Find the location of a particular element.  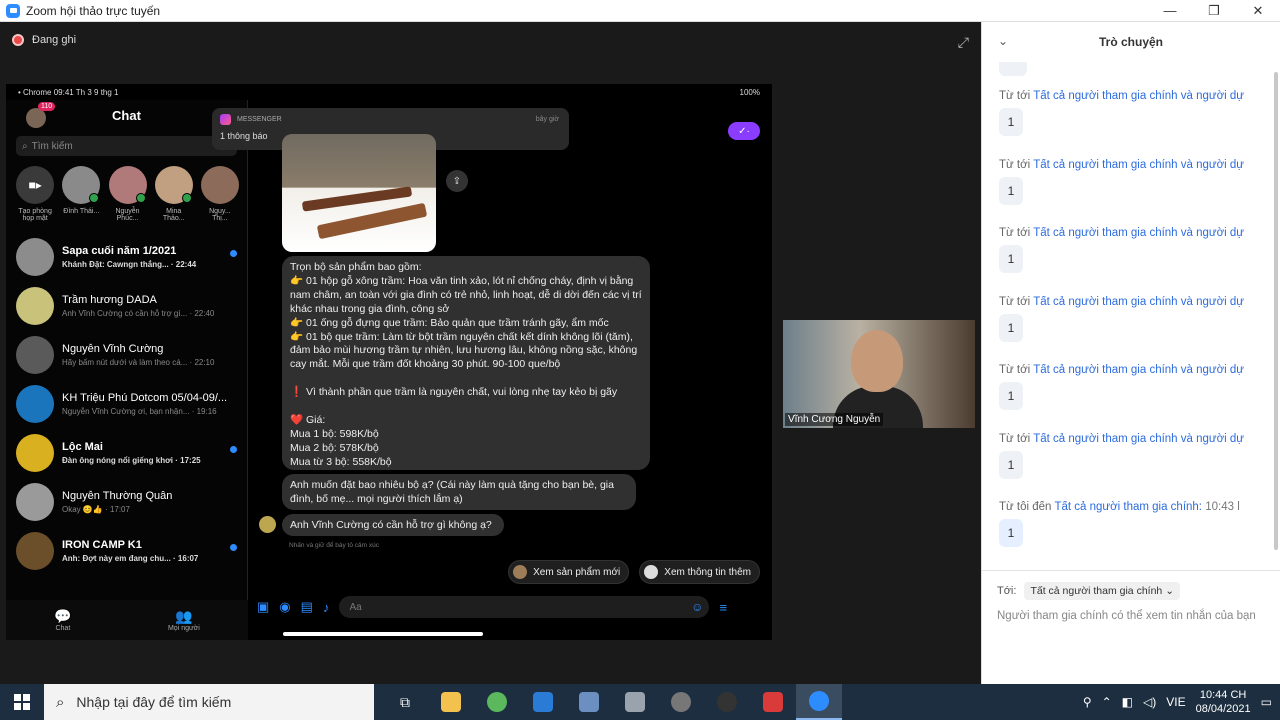

check-button: ✓· is located at coordinates (744, 131).